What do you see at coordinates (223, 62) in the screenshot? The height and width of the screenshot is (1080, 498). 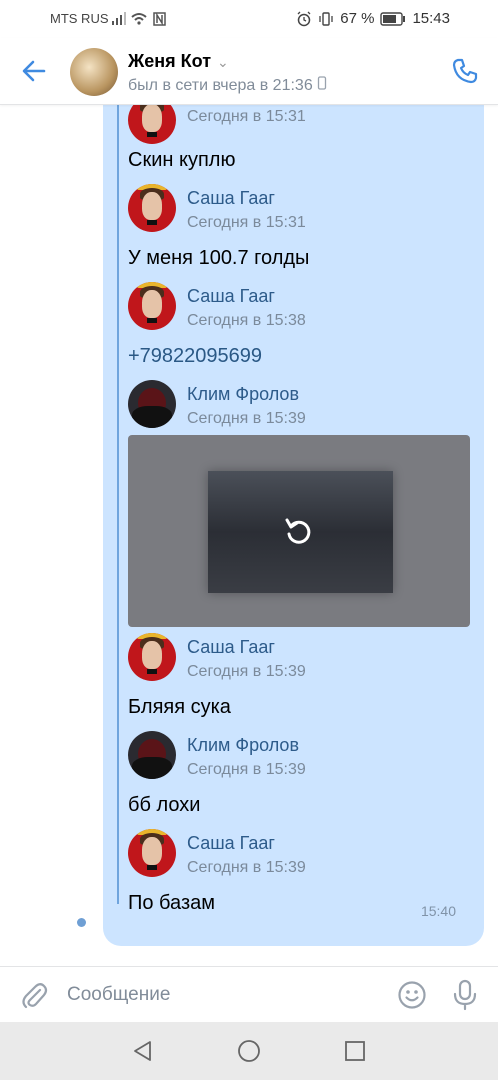 I see `chevron-down-icon: ⌄` at bounding box center [223, 62].